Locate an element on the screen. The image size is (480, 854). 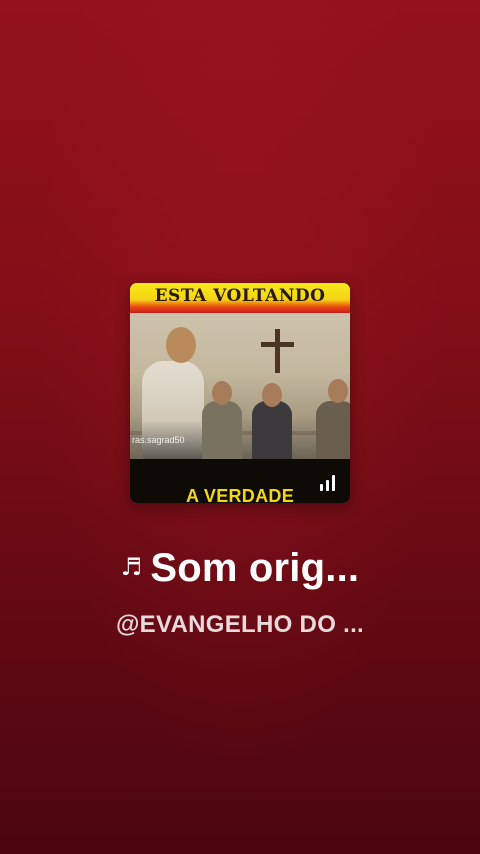
music-note-icon: ♬ is located at coordinates (131, 567).